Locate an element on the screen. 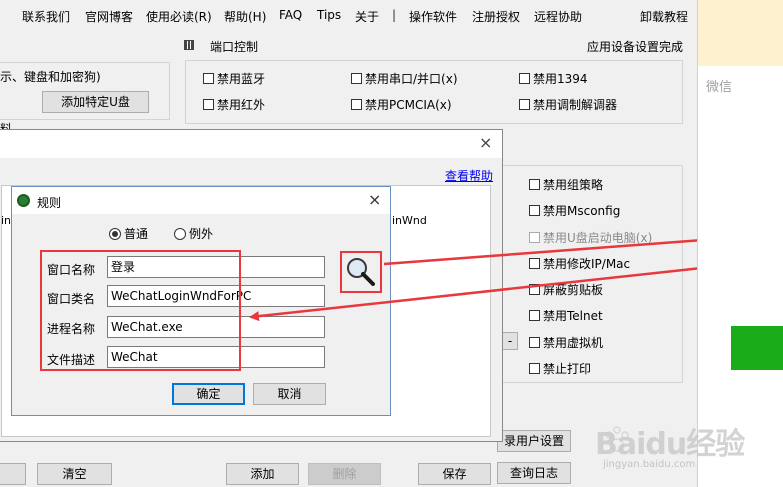  watermark-brand: Baidu经验 is located at coordinates (670, 444).